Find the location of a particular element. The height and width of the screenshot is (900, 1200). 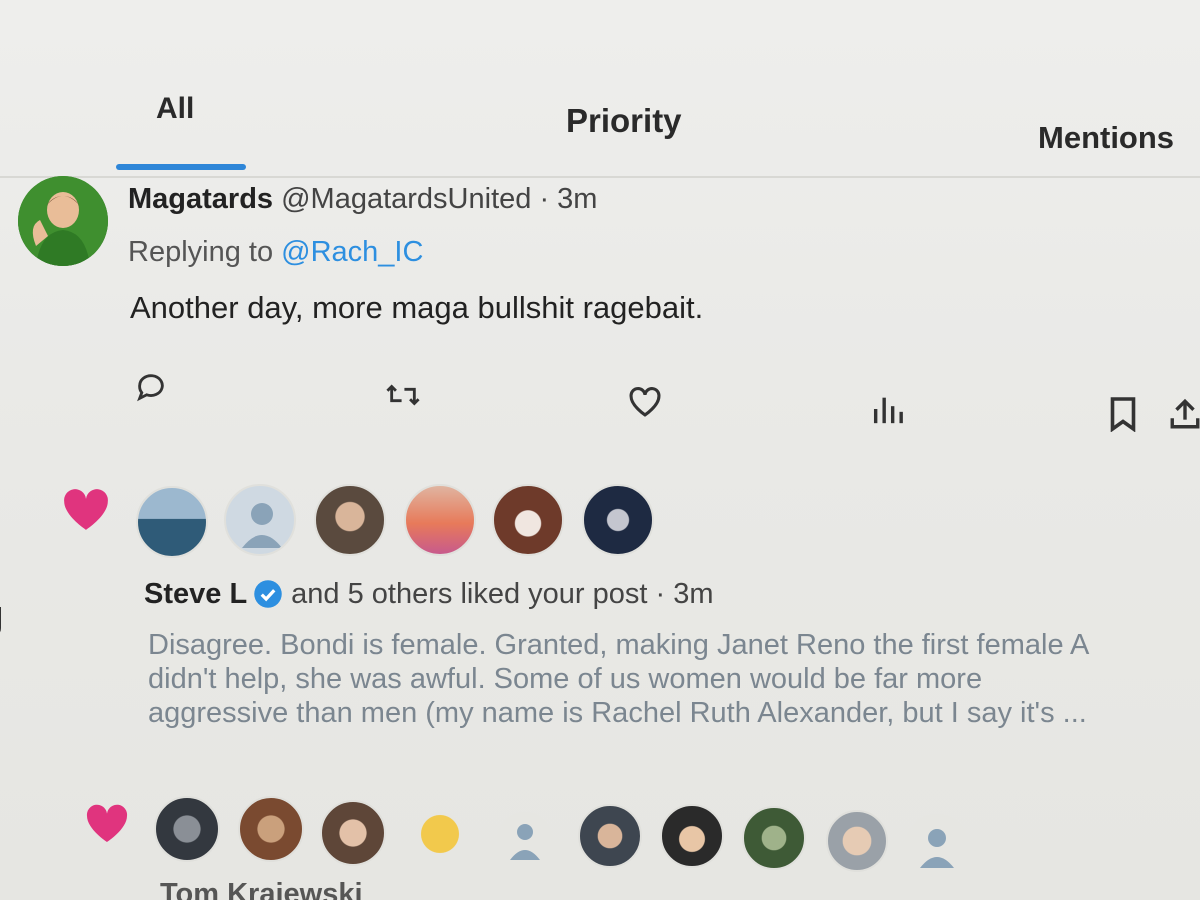

like-summary-text: and 5 others liked your post · 3m is located at coordinates (502, 594).